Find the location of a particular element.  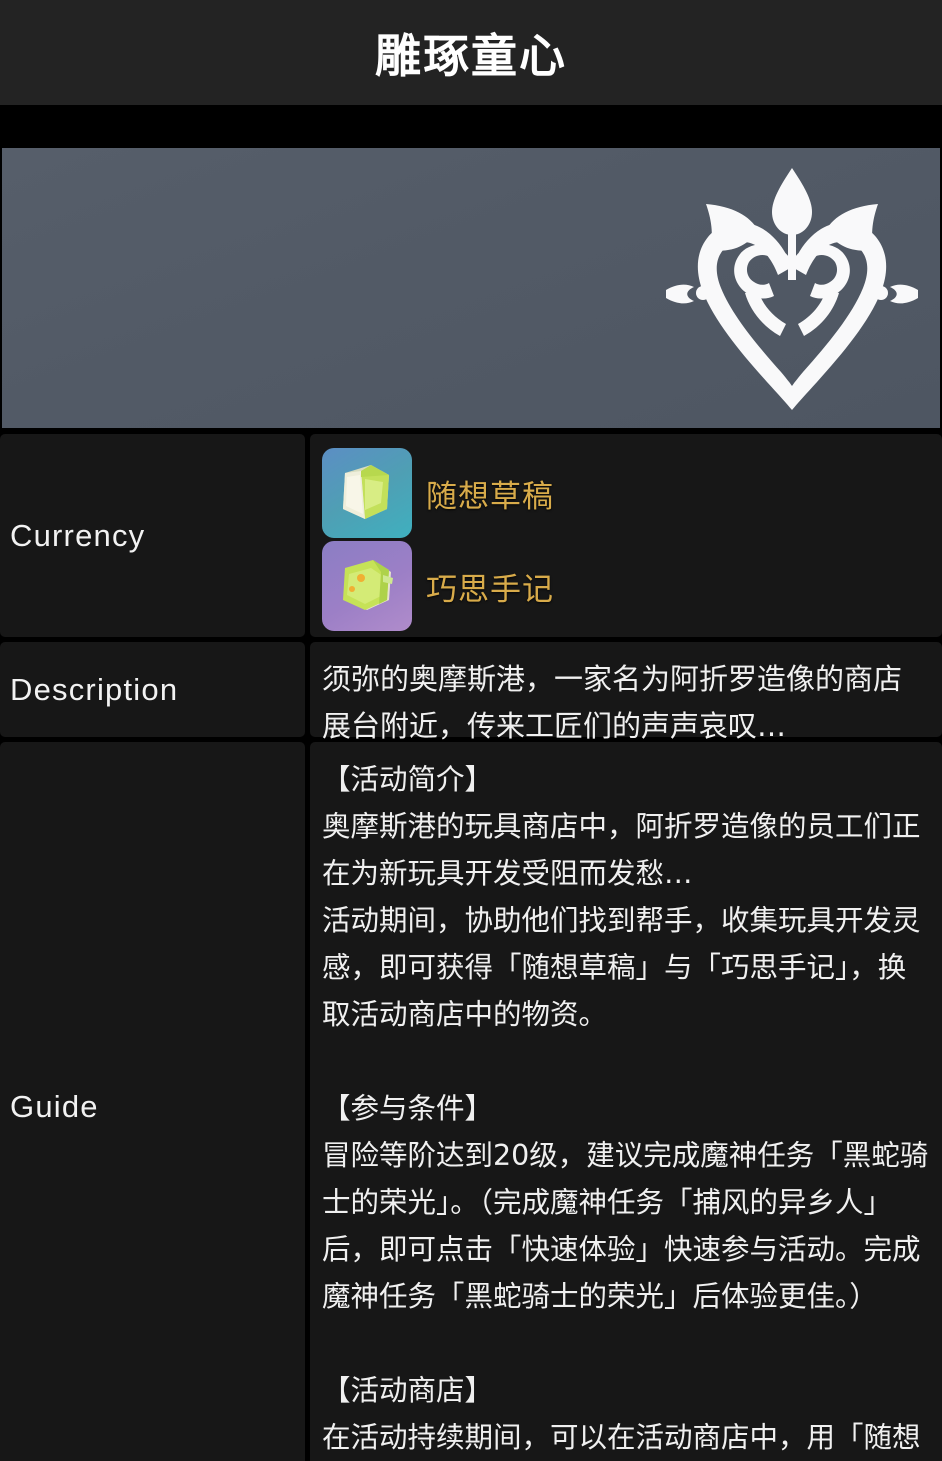

currency-name: 巧思手记 is located at coordinates (490, 589).